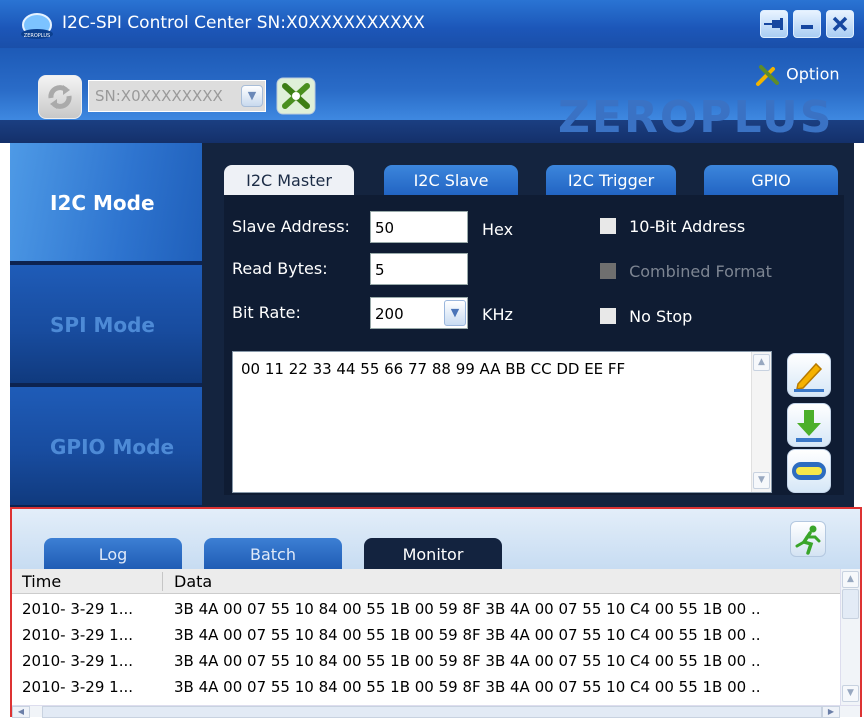 This screenshot has height=720, width=864. I want to click on tab-label: Batch, so click(273, 554).